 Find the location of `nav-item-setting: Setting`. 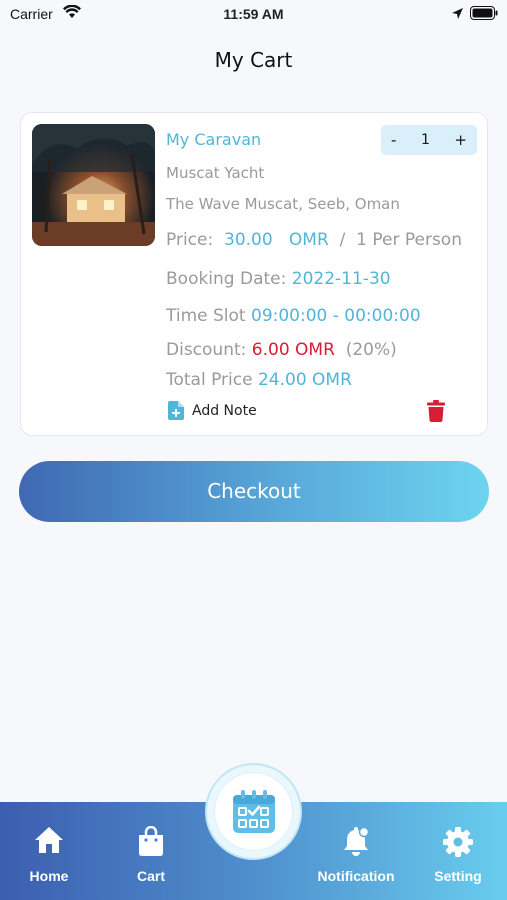

nav-item-setting: Setting is located at coordinates (458, 851).